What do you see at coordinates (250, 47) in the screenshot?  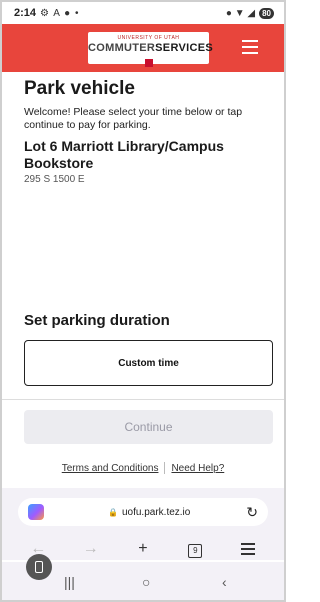 I see `hamburger-menu-icon` at bounding box center [250, 47].